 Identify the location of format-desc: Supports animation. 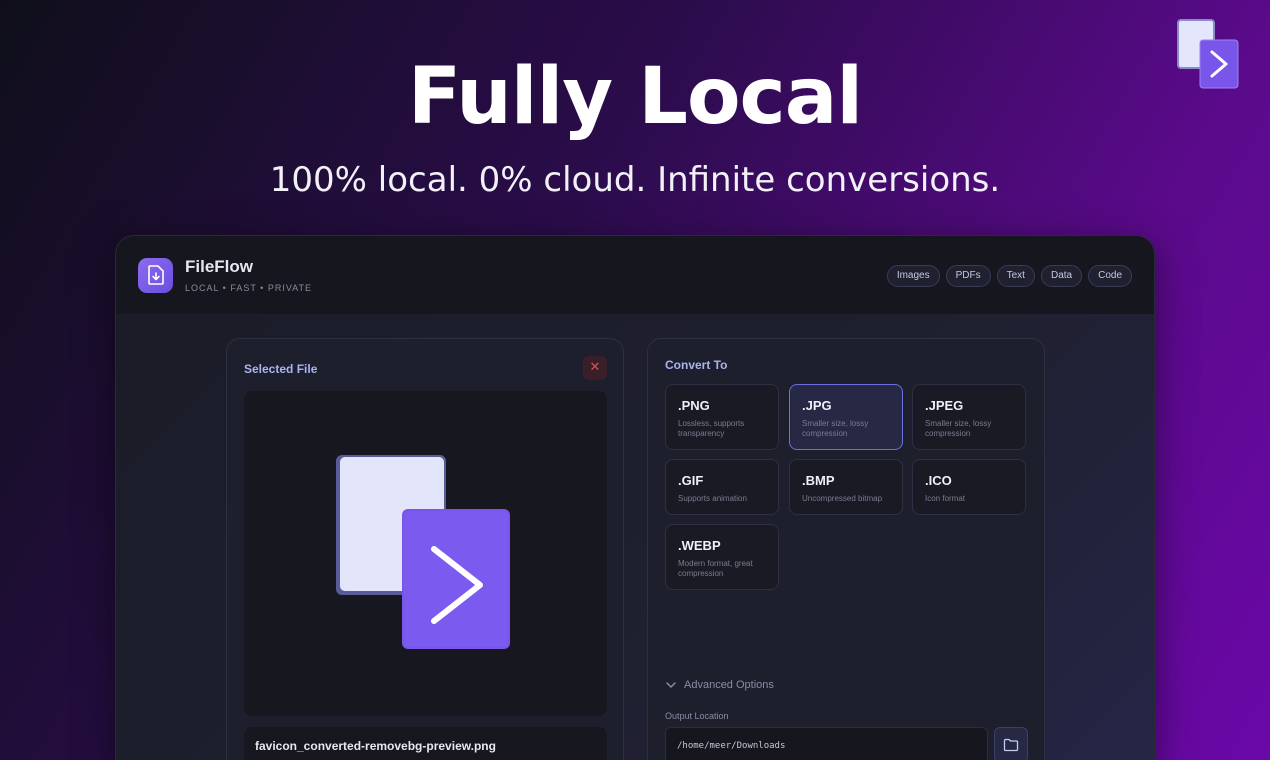
(712, 498).